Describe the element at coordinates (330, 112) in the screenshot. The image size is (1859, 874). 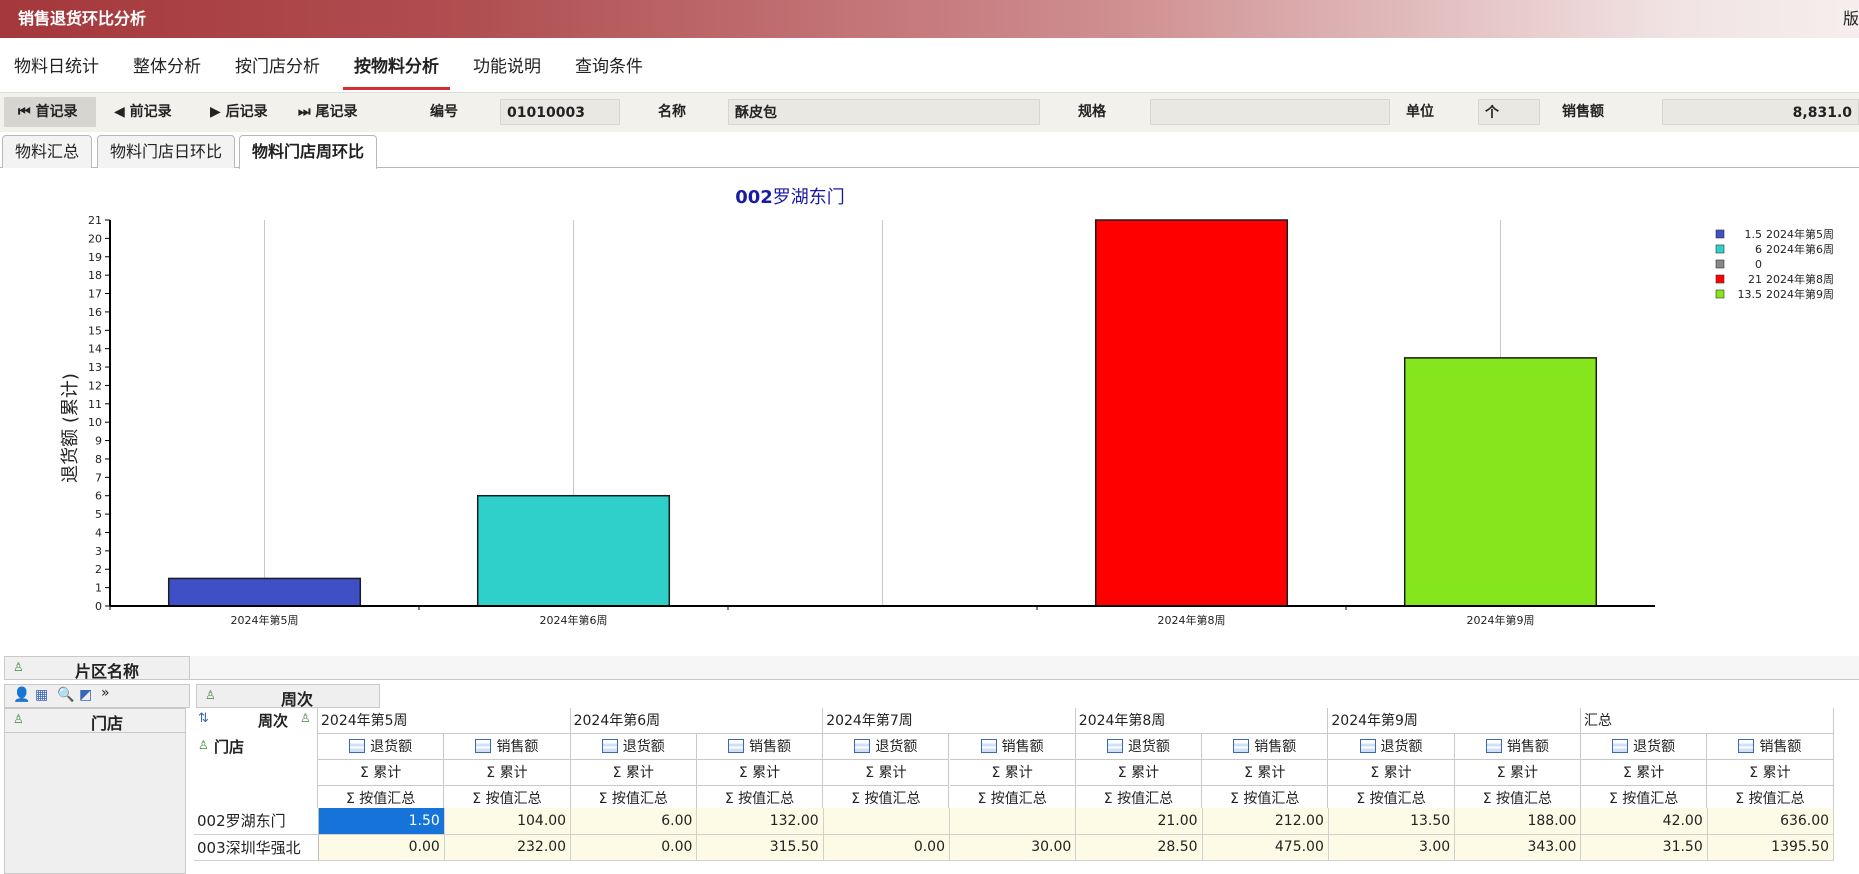
I see `last-record-button: ⏭ 尾记录` at that location.